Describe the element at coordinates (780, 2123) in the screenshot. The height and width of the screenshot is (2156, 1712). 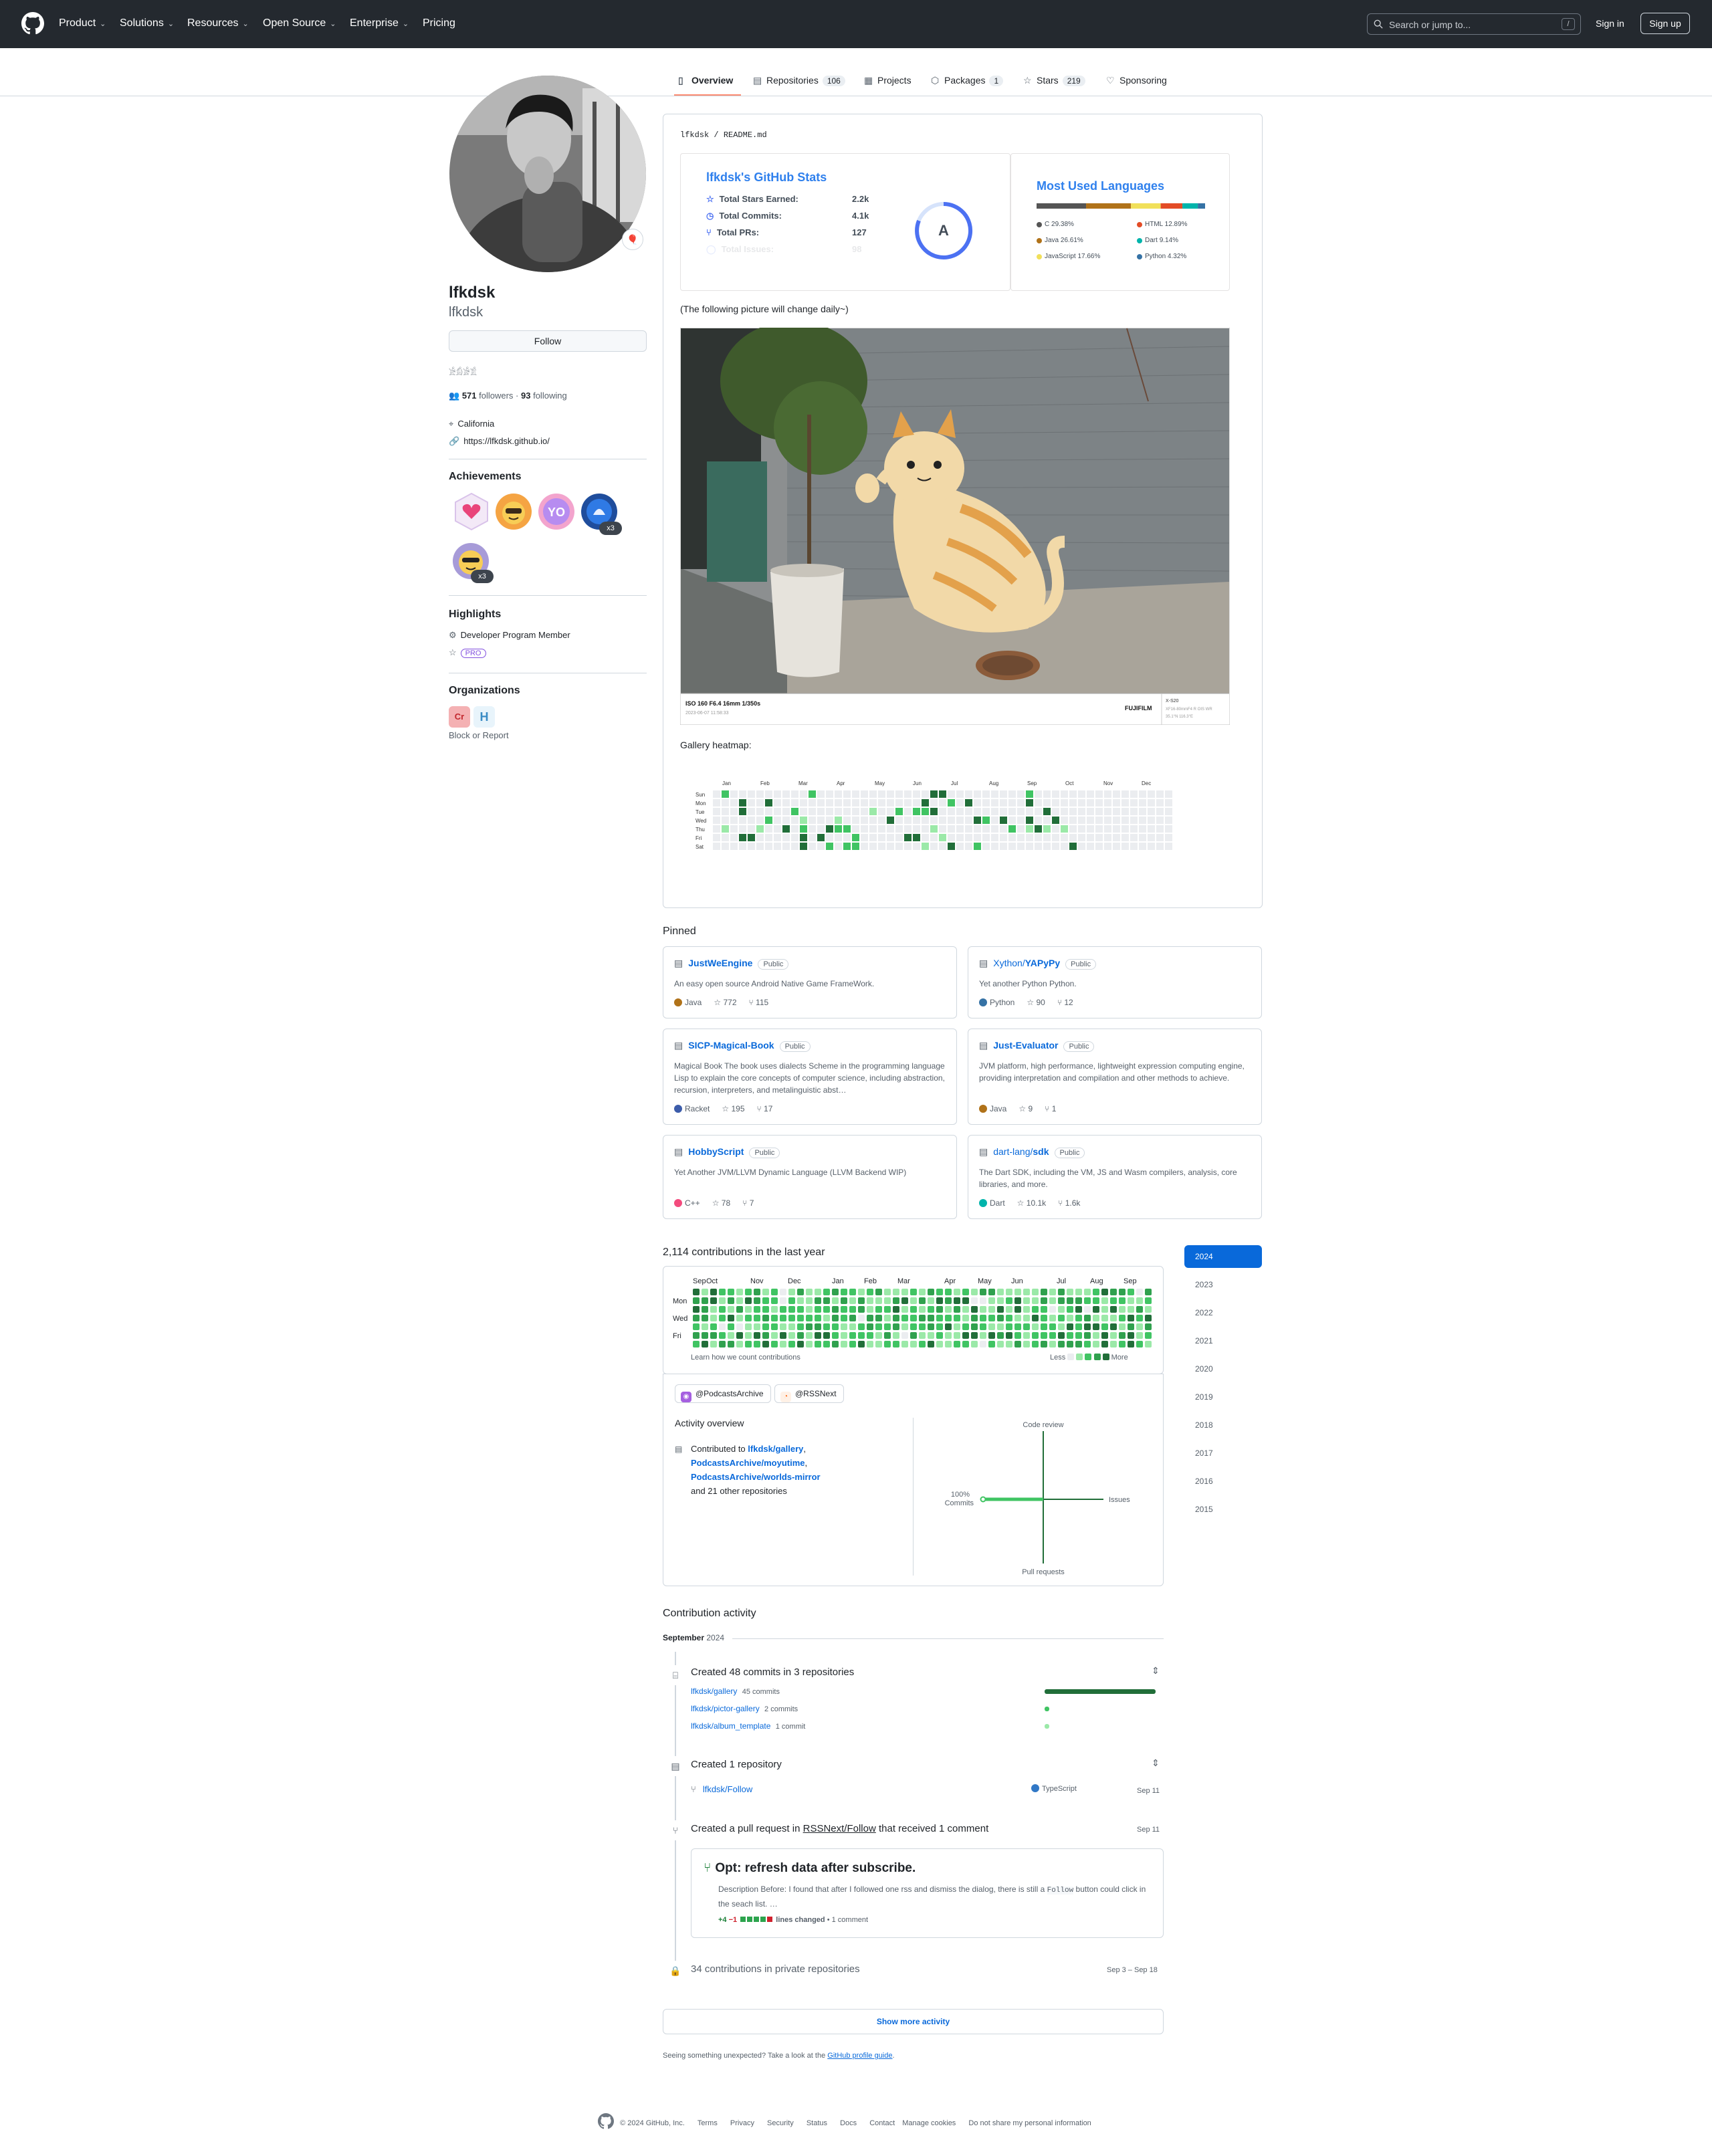
I see `footer-link: Security` at that location.